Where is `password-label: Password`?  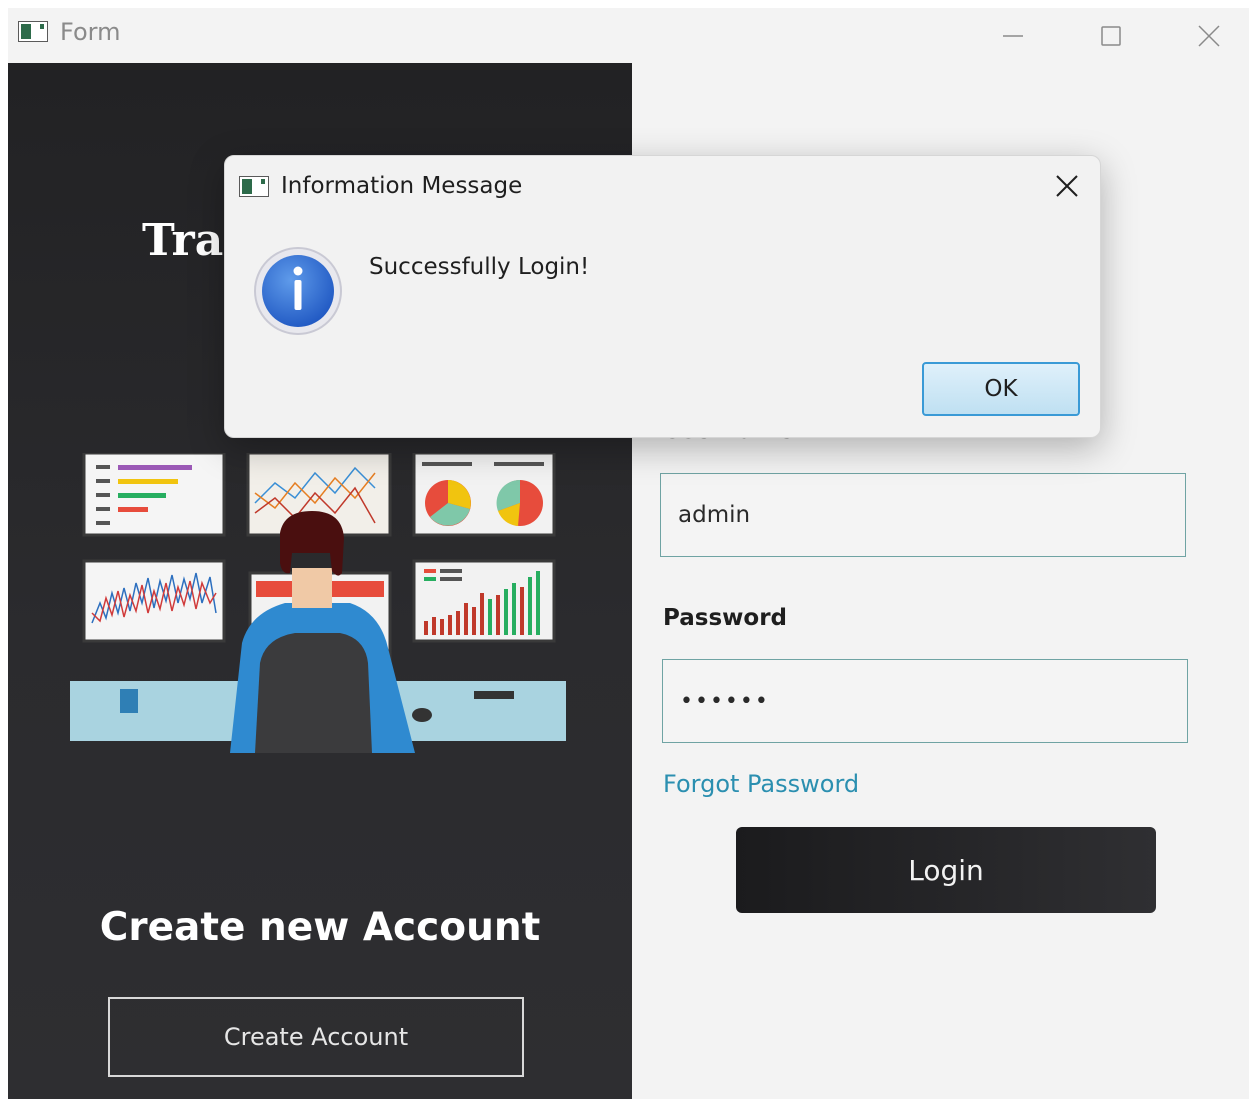 password-label: Password is located at coordinates (725, 618).